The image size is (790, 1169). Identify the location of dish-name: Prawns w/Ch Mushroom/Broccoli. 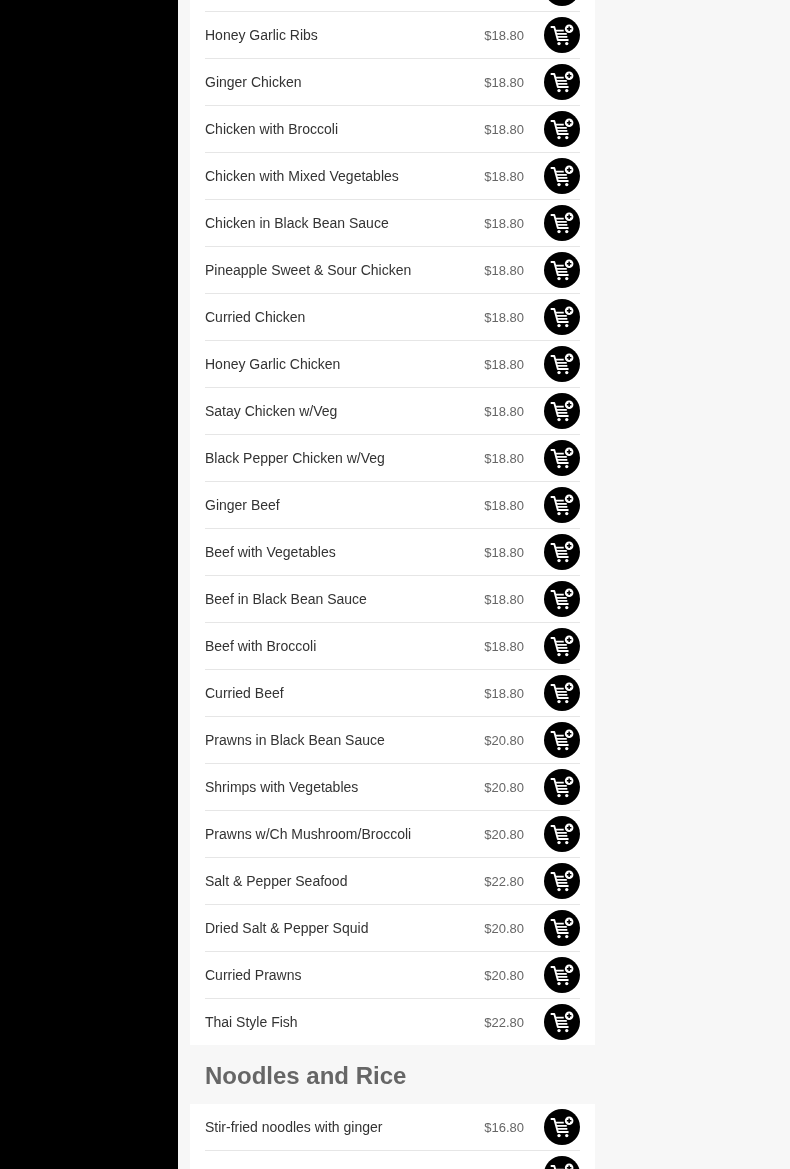
(309, 834).